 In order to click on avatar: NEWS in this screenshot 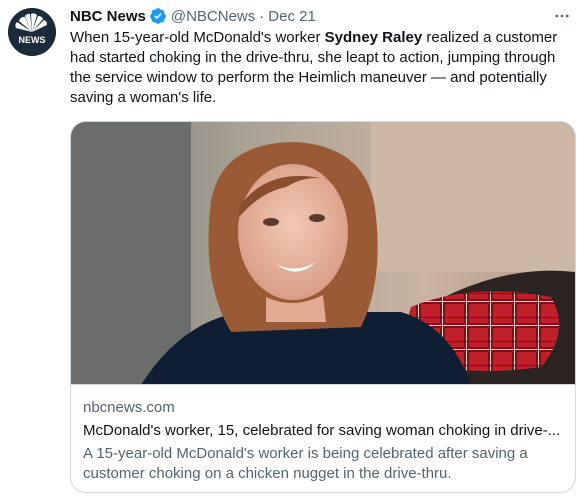, I will do `click(32, 32)`.